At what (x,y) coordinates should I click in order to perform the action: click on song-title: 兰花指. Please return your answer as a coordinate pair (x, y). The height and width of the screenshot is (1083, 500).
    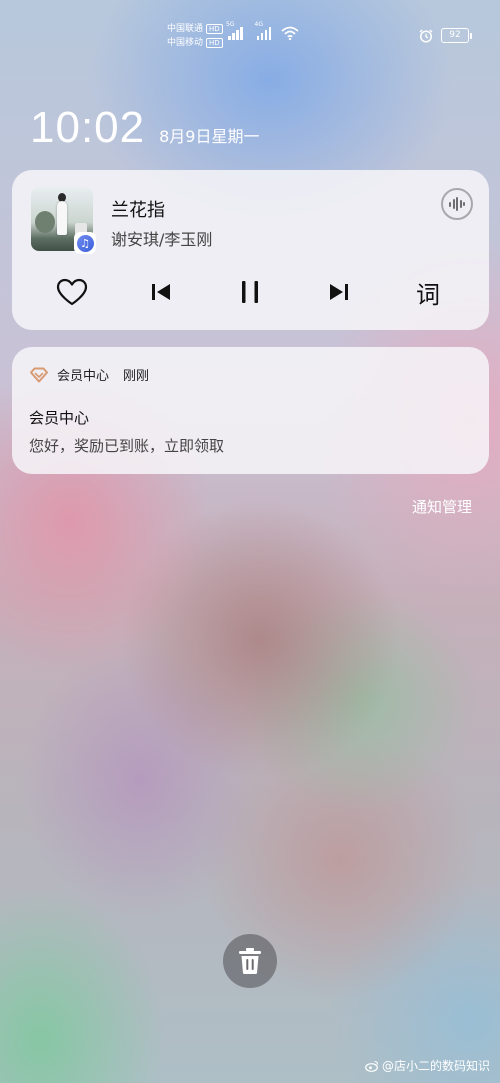
    Looking at the image, I should click on (138, 210).